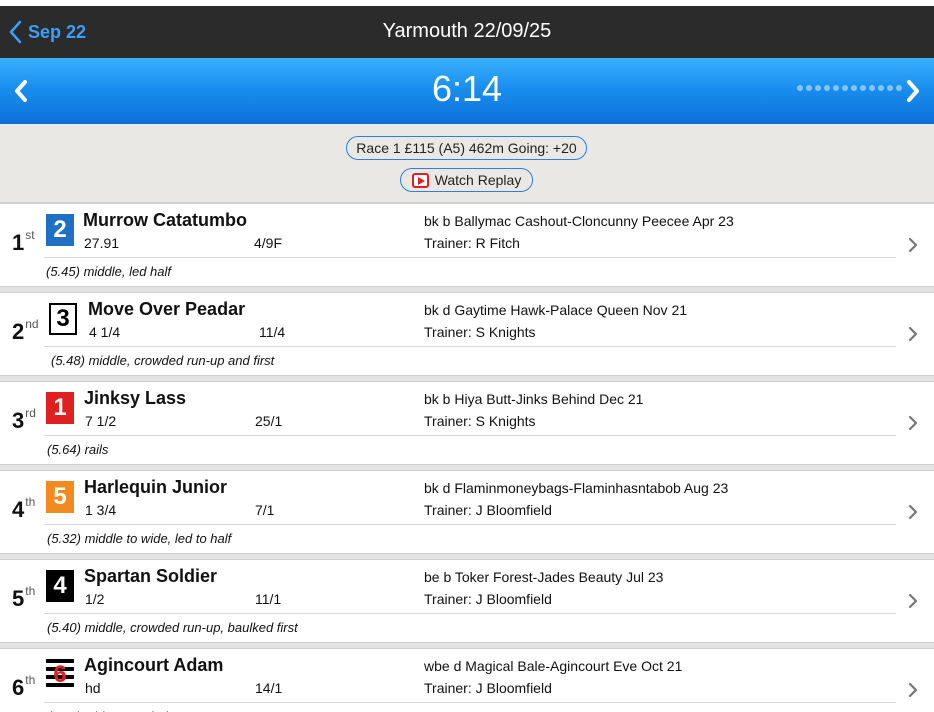 The image size is (934, 712). I want to click on position-number: 2, so click(18, 331).